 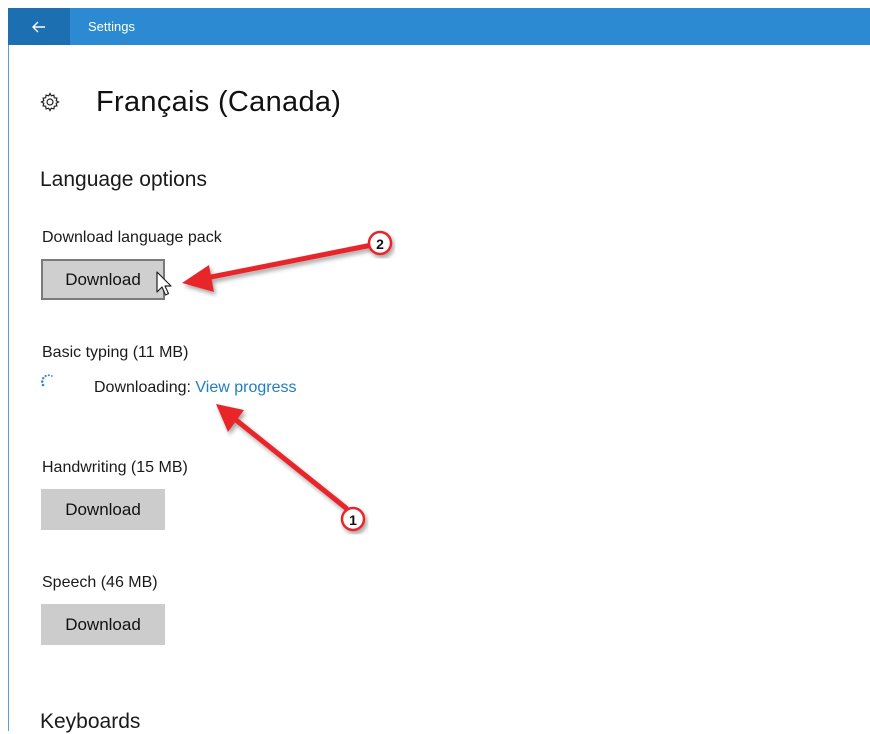 I want to click on arrow-left-icon, so click(x=38, y=26).